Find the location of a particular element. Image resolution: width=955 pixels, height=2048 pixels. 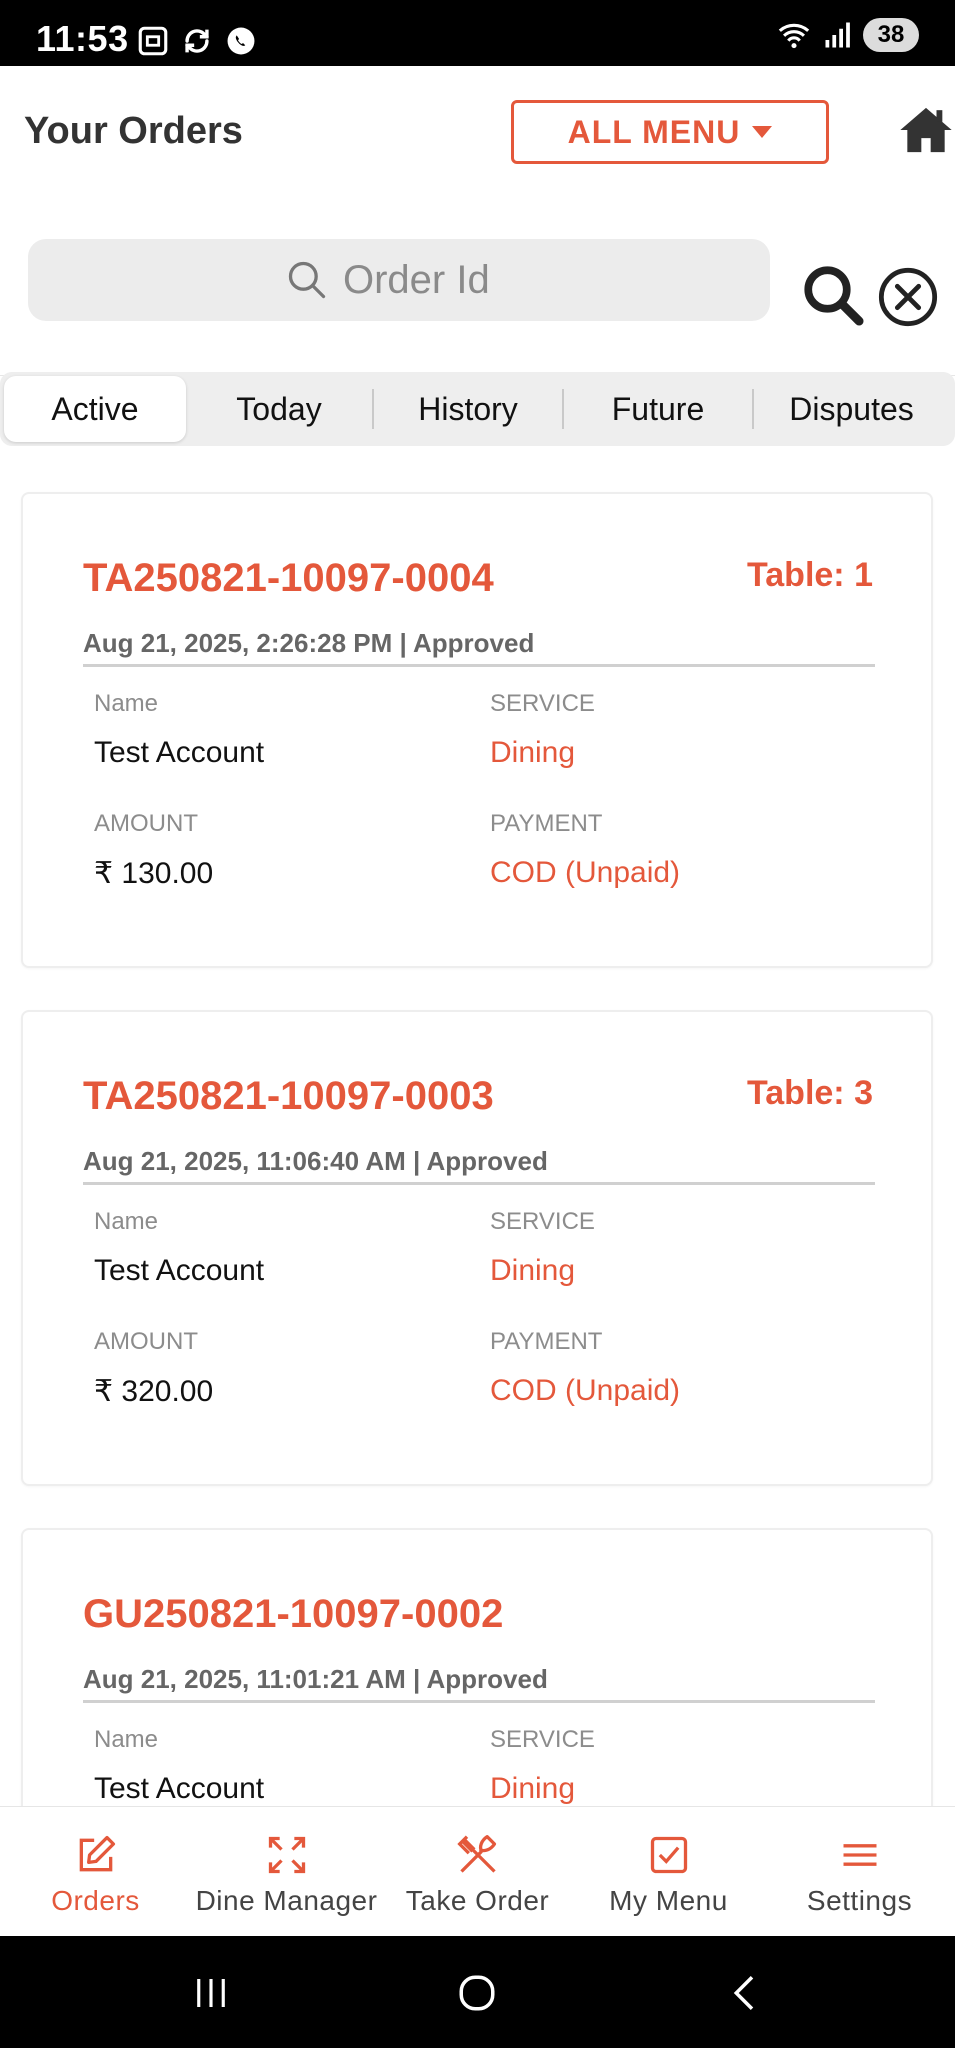

tab-disputes: Disputes is located at coordinates (851, 409).